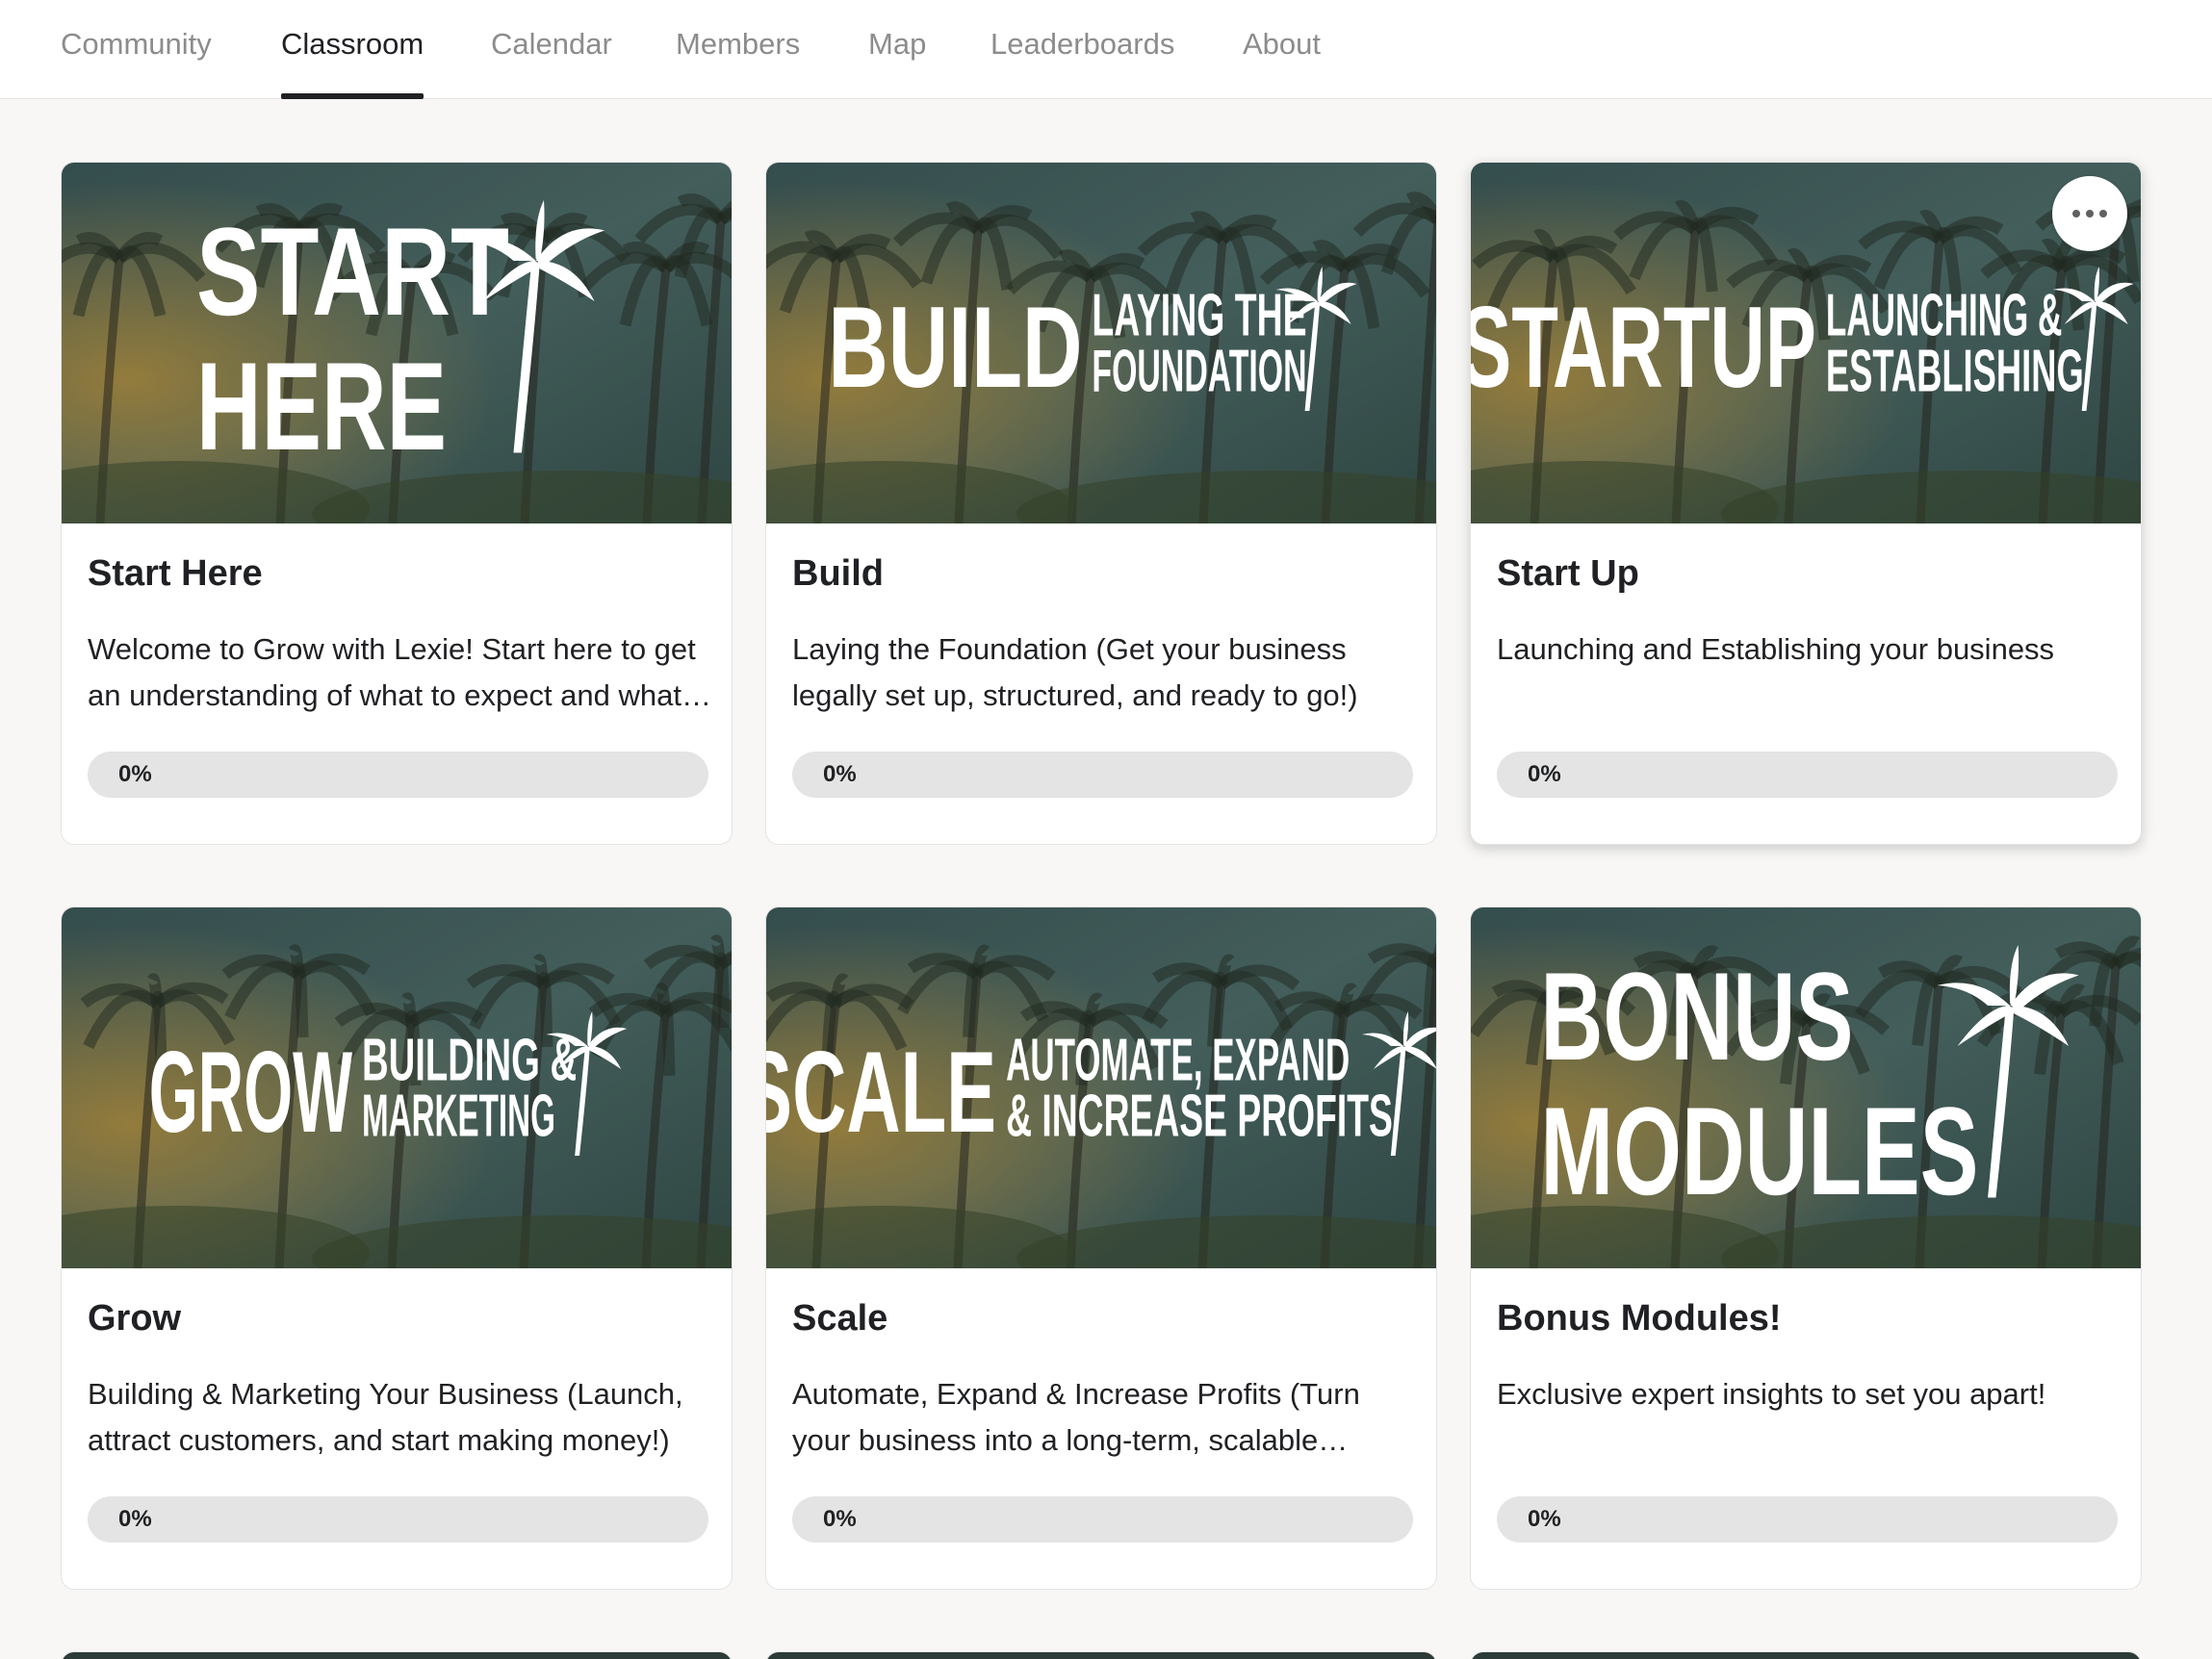 This screenshot has width=2212, height=1659. I want to click on banner-title-word: MODULES, so click(1759, 1151).